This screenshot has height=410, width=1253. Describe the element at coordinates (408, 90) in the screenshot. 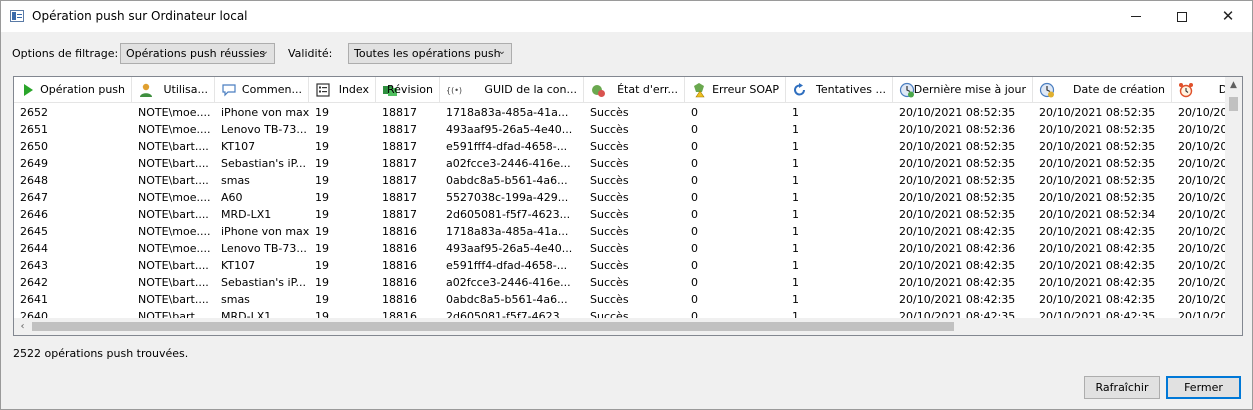

I see `column-header-5: Révision` at that location.